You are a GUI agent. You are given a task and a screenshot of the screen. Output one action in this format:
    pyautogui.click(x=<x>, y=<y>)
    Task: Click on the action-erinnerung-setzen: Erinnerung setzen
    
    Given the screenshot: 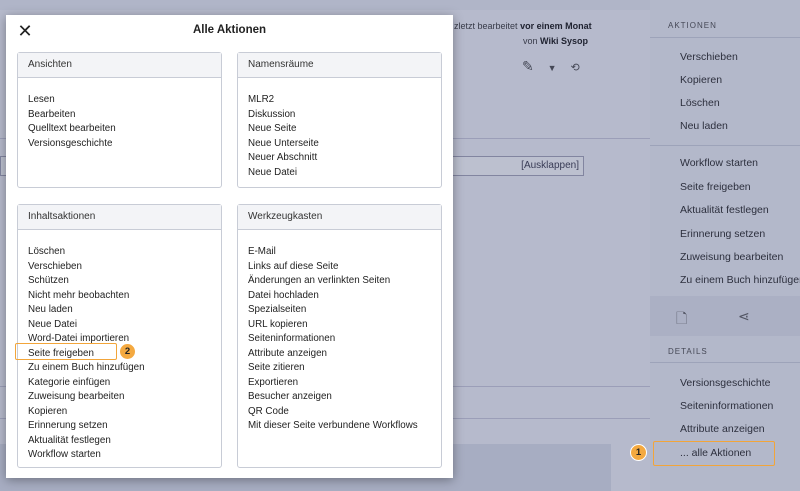 What is the action you would take?
    pyautogui.click(x=124, y=426)
    